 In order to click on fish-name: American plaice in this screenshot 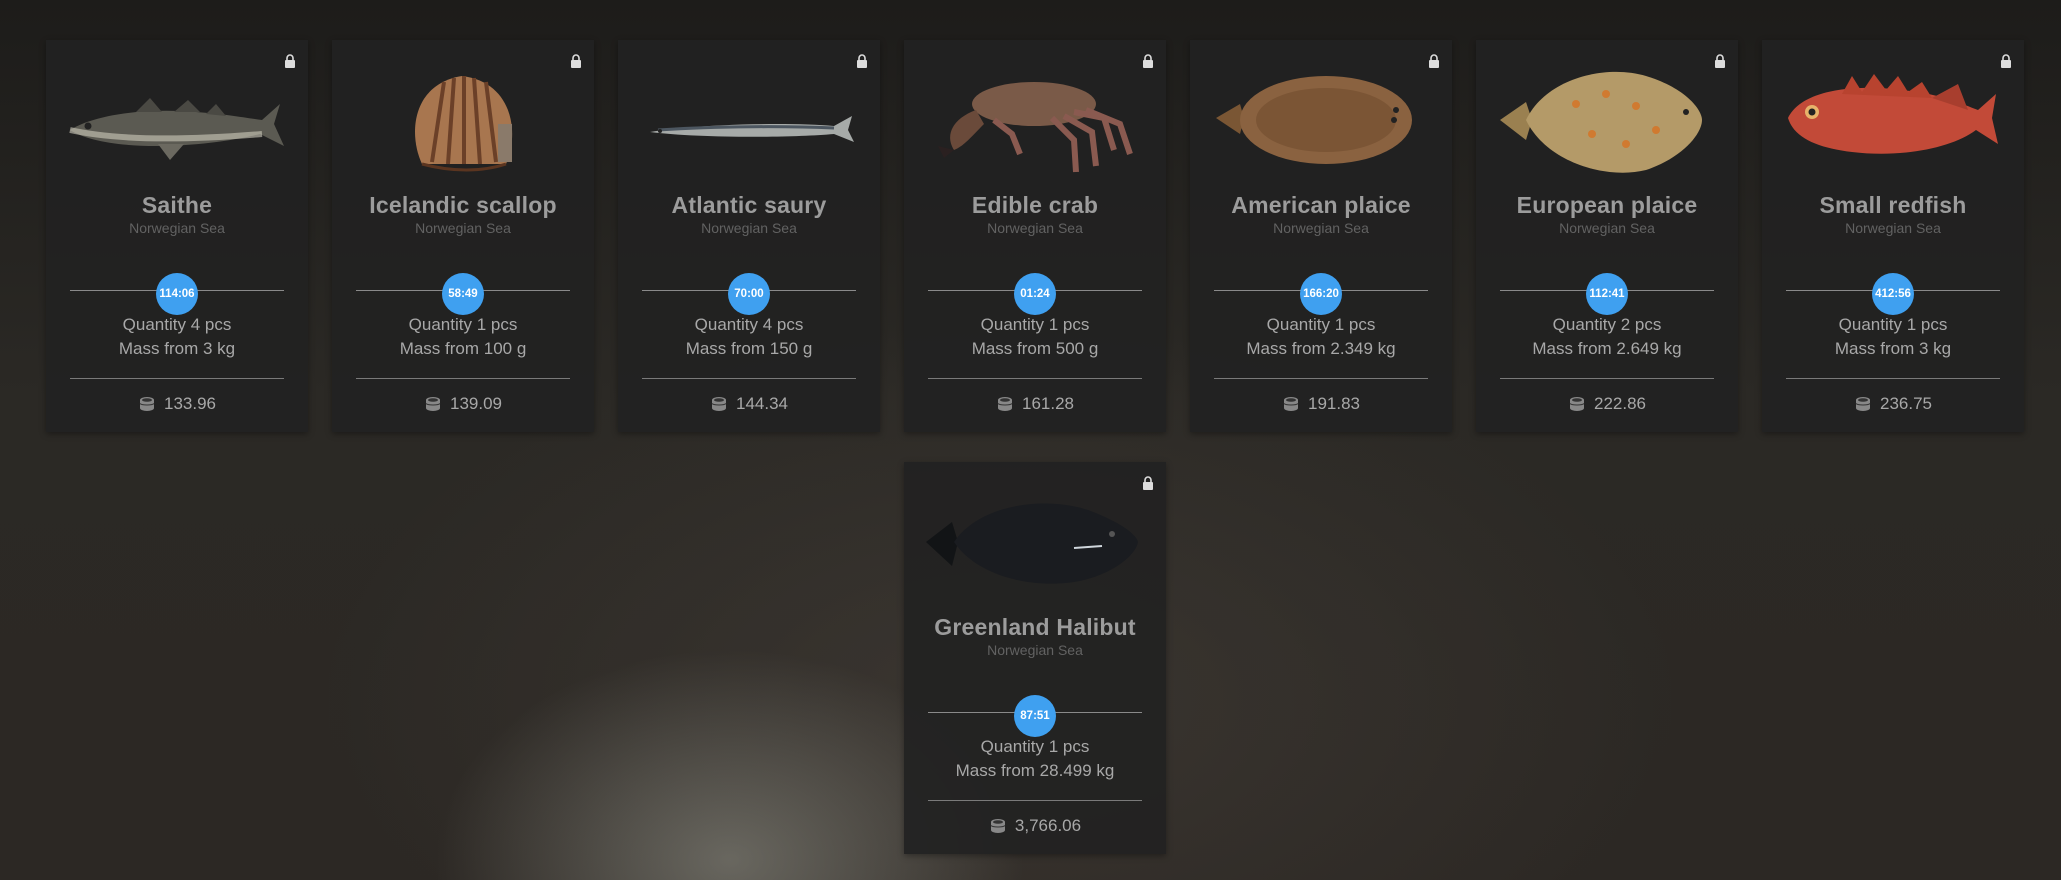, I will do `click(1321, 205)`.